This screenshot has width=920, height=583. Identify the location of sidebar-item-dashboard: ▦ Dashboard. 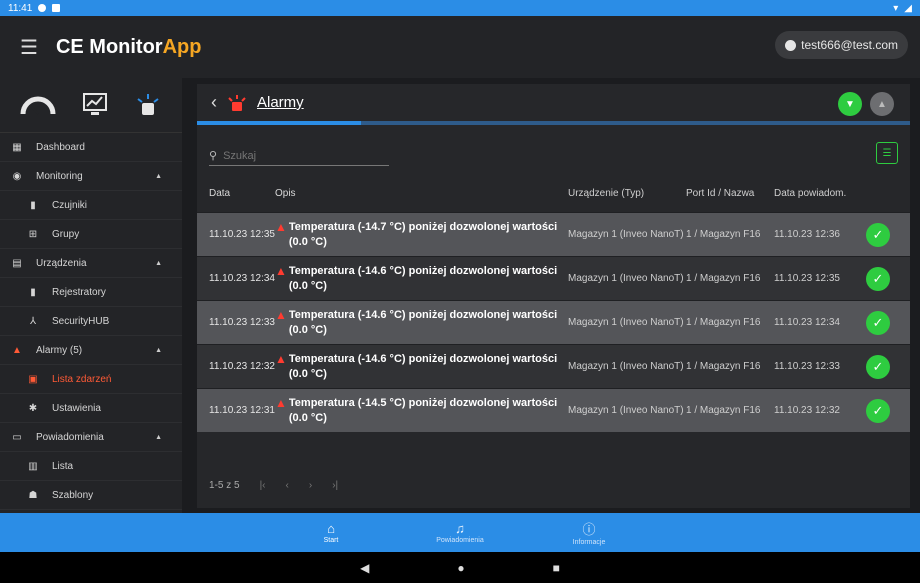
(91, 147).